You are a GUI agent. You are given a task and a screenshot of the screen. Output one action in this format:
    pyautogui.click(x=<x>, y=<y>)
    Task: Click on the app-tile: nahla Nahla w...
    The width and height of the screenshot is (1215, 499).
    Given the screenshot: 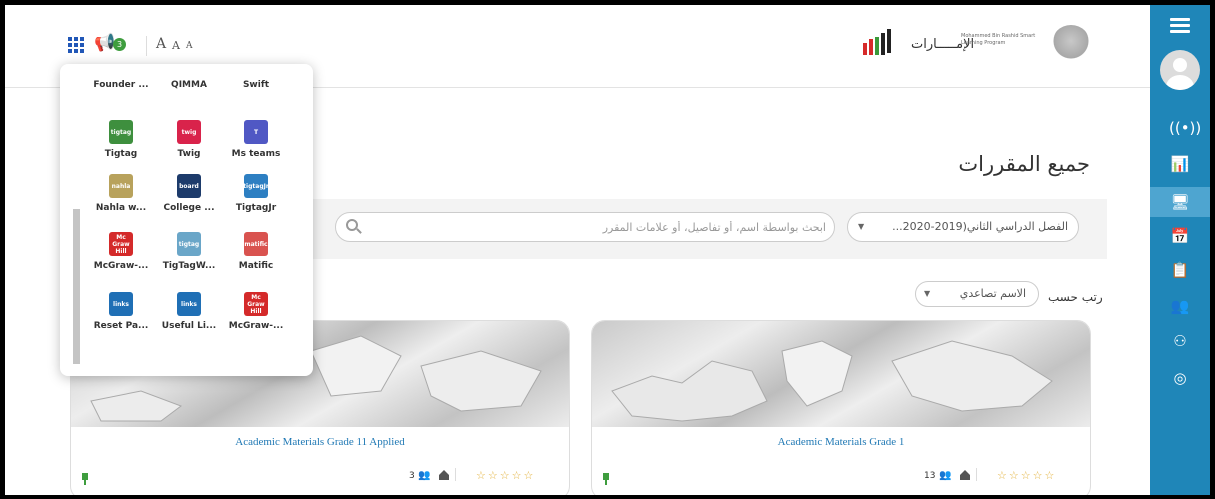 What is the action you would take?
    pyautogui.click(x=121, y=199)
    